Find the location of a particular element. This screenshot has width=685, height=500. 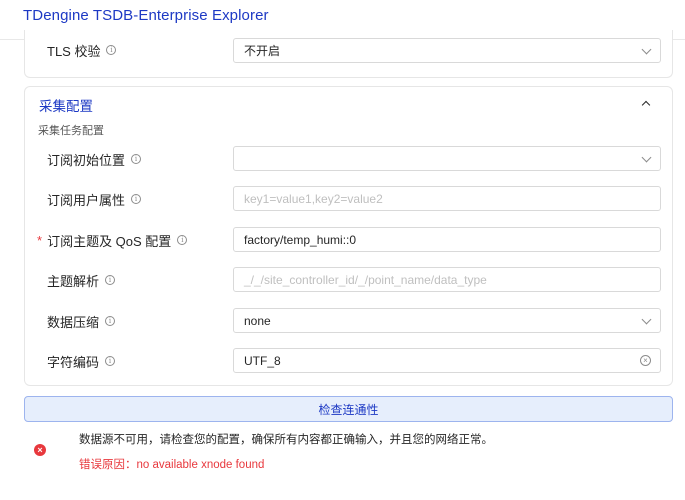

encoding-select: UTF_8 × is located at coordinates (447, 360).